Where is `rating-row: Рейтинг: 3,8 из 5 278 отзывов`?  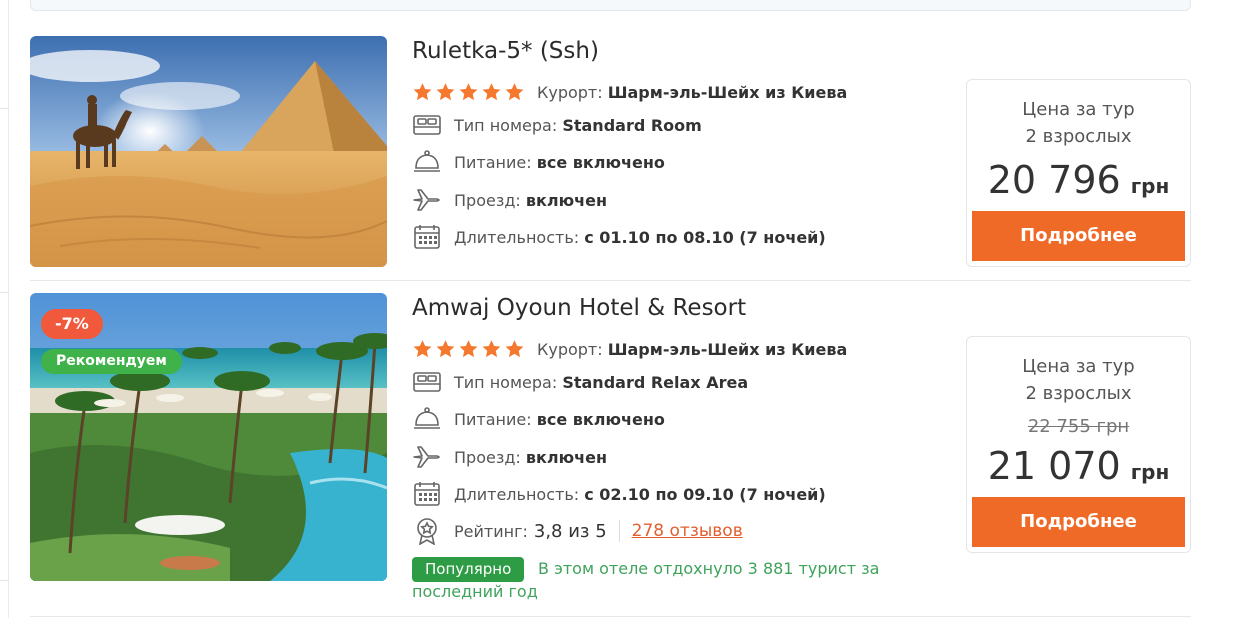
rating-row: Рейтинг: 3,8 из 5 278 отзывов is located at coordinates (577, 531).